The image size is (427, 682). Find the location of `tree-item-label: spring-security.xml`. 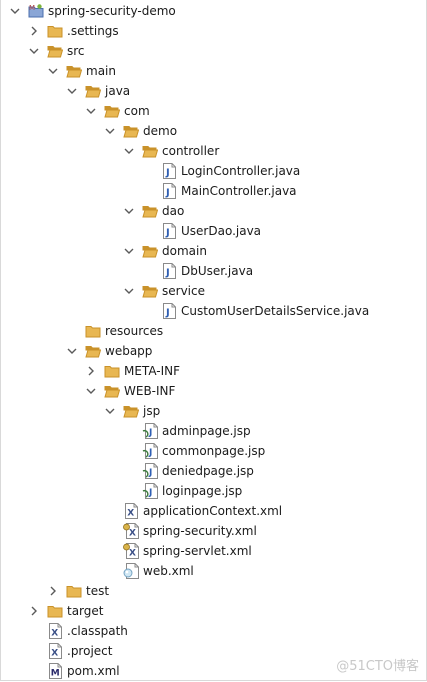

tree-item-label: spring-security.xml is located at coordinates (200, 531).